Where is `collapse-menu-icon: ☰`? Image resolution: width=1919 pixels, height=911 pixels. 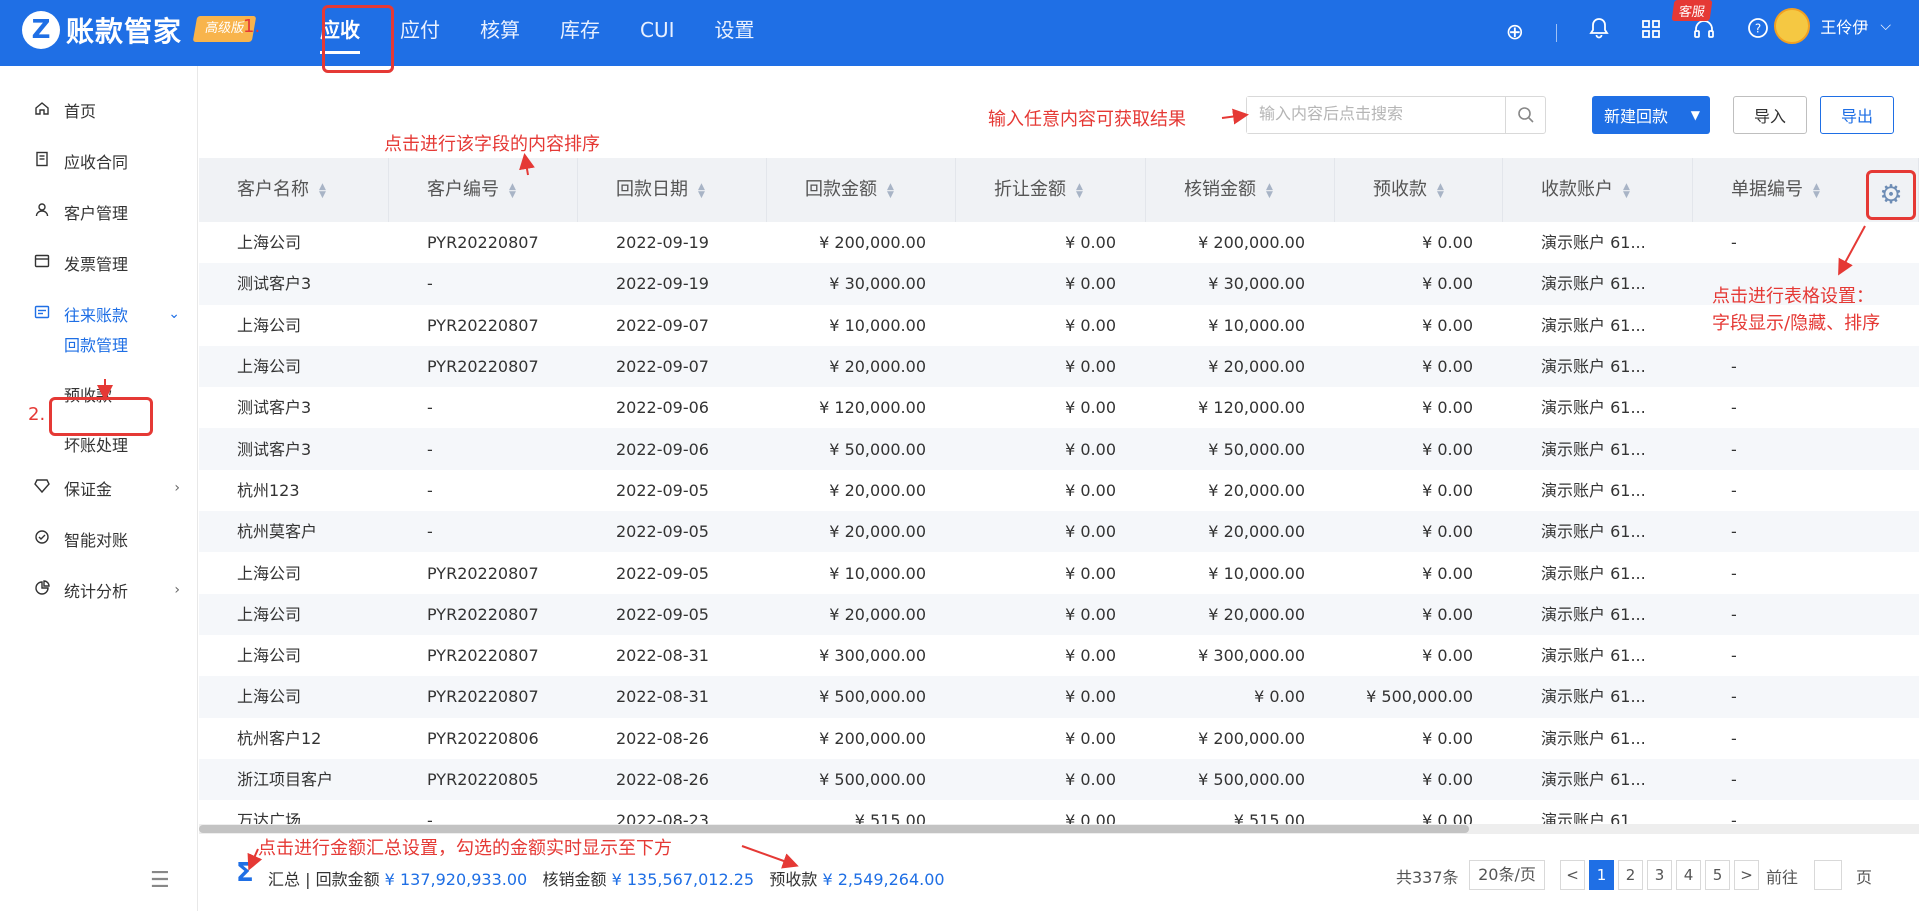
collapse-menu-icon: ☰ is located at coordinates (160, 880).